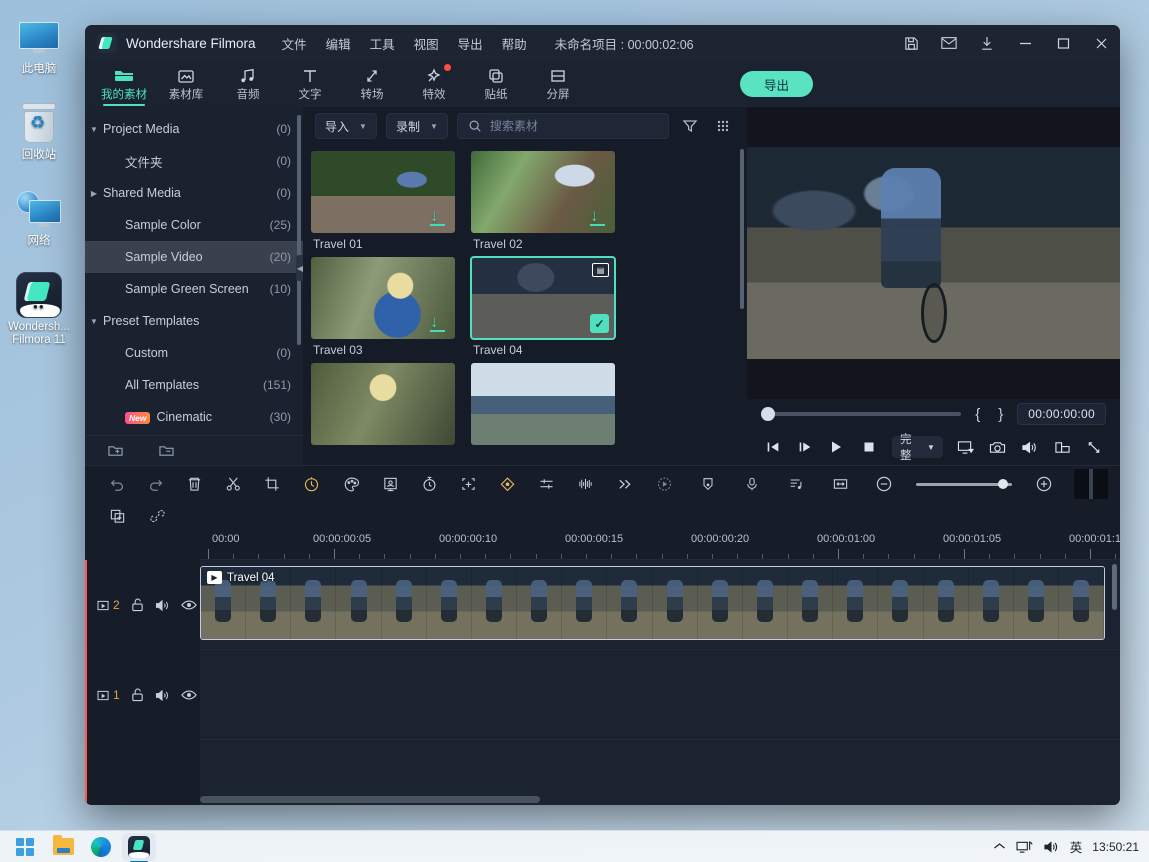  I want to click on menu-item-view: 视图, so click(426, 43).